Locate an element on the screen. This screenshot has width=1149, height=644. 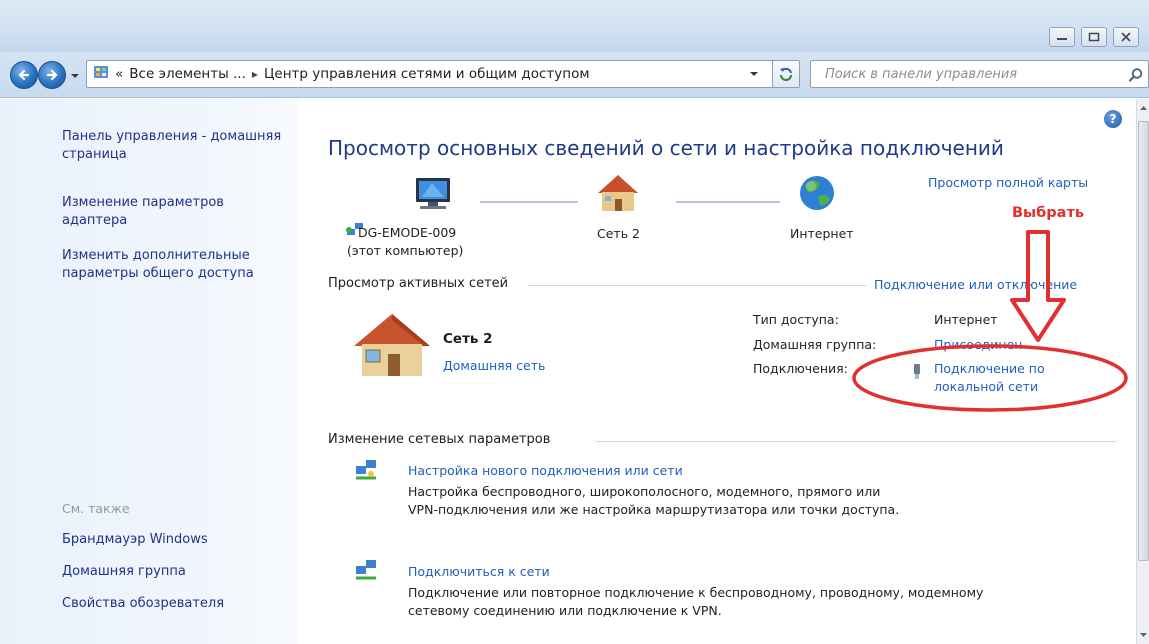
help-icon: ? is located at coordinates (1113, 119).